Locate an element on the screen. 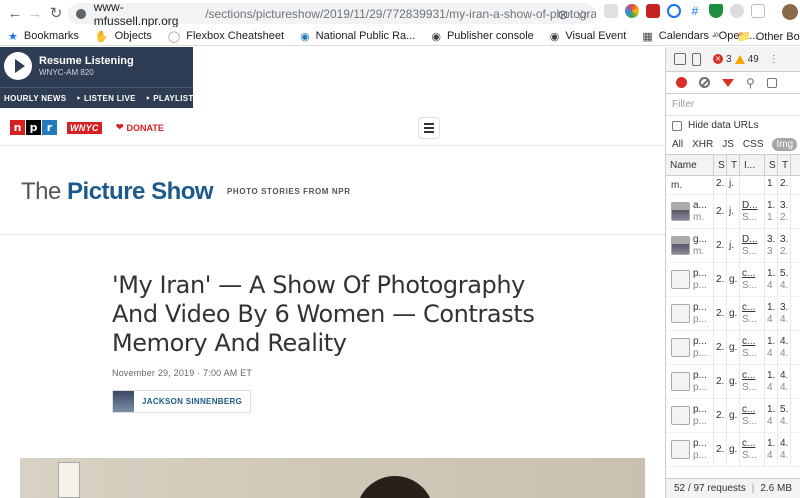  globe-icon: ◉ is located at coordinates (436, 36).